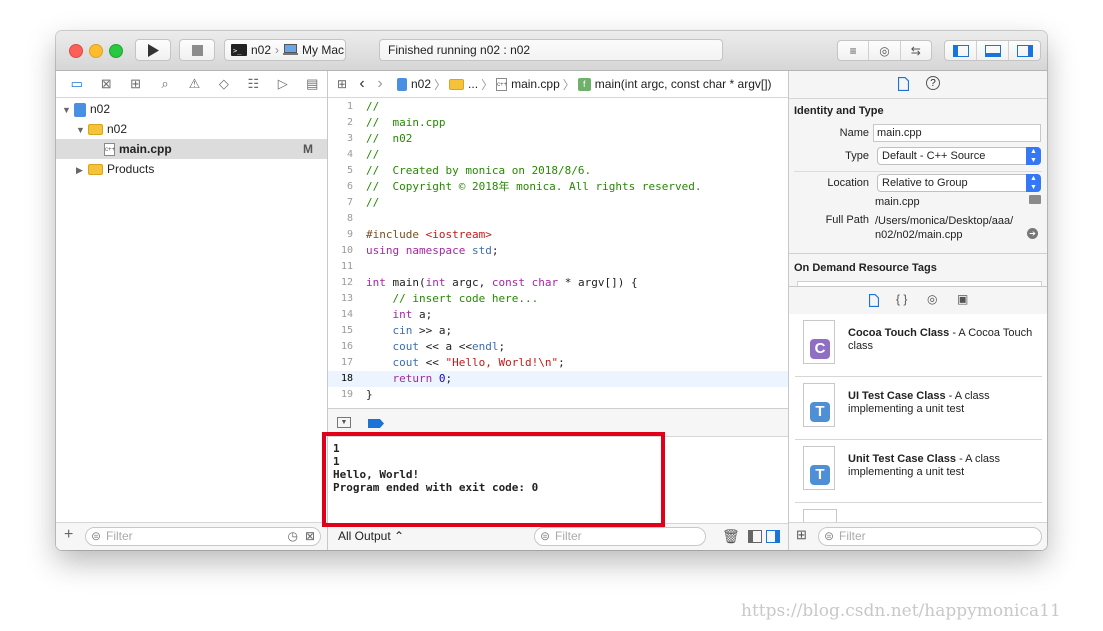 The image size is (1103, 631). I want to click on code-line: 2 // main.cpp, so click(558, 123).